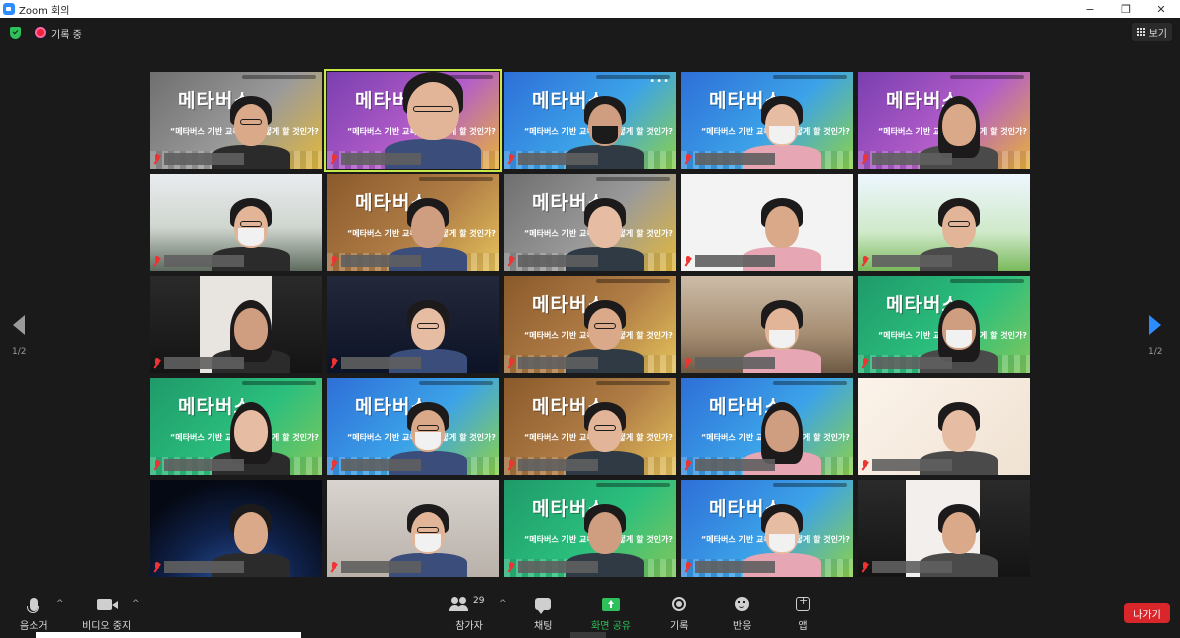 This screenshot has width=1180, height=638. Describe the element at coordinates (106, 613) in the screenshot. I see `stop-video-button: 비디오 중지` at that location.